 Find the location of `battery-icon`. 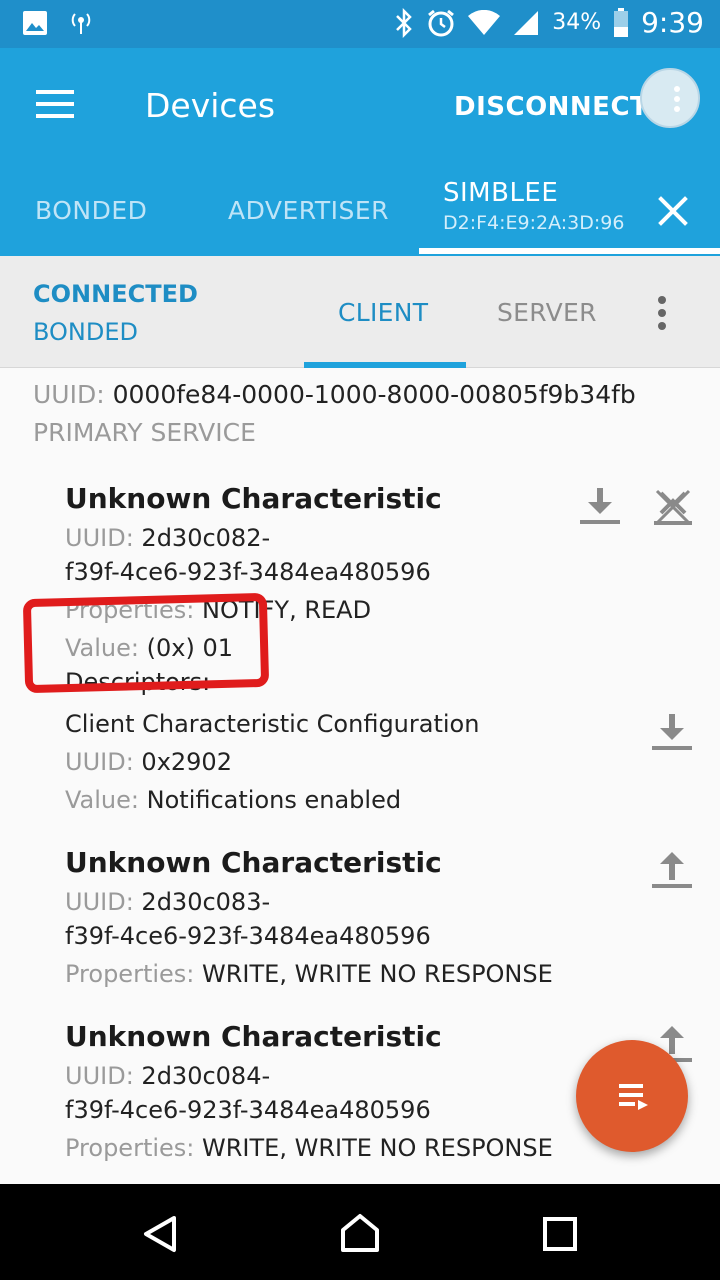

battery-icon is located at coordinates (621, 22).